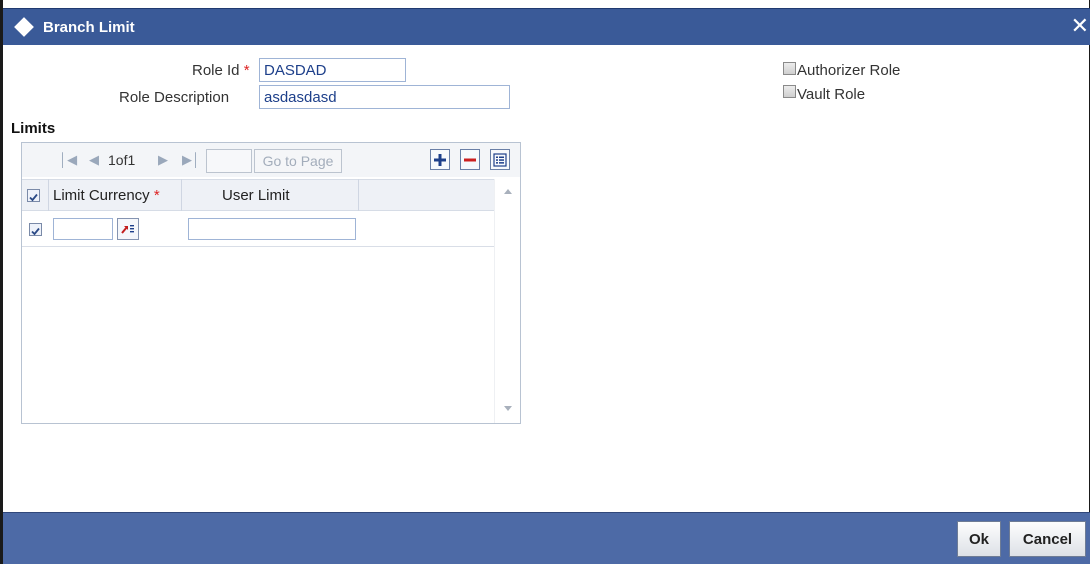  Describe the element at coordinates (332, 70) in the screenshot. I see `role-id-input` at that location.